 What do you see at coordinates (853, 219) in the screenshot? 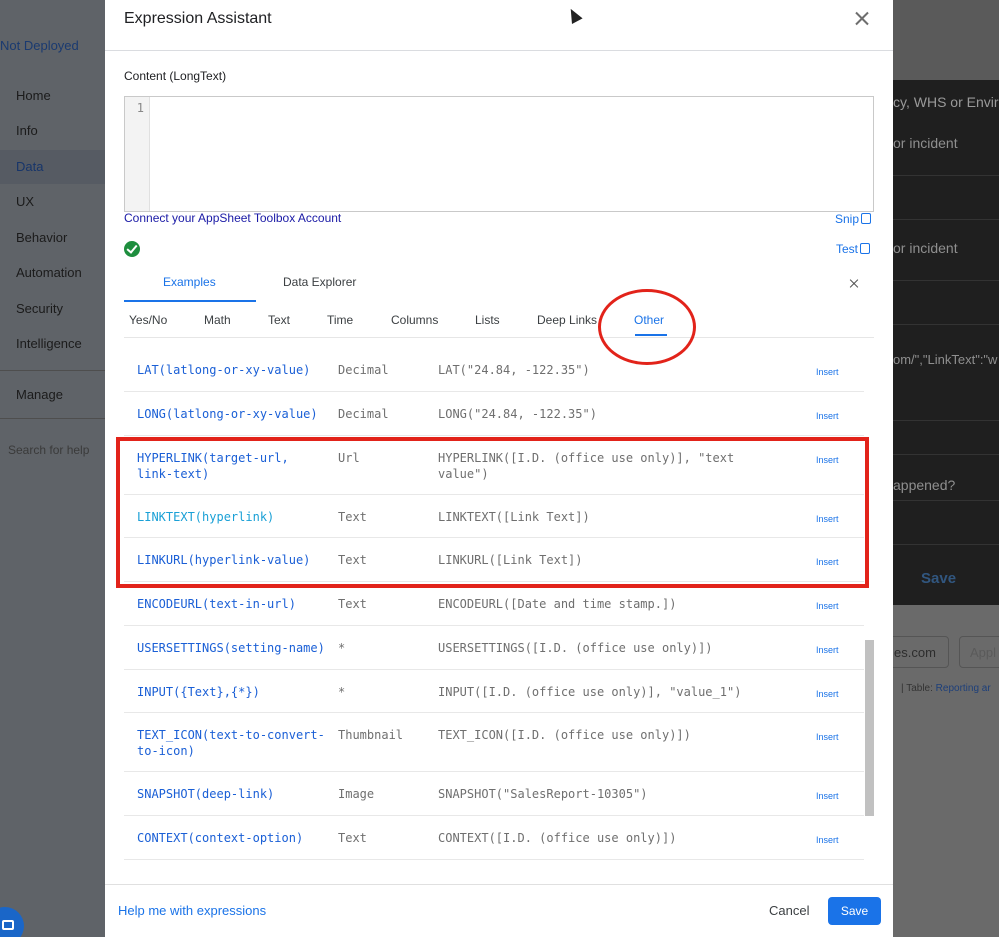
I see `snip-button: Snip` at bounding box center [853, 219].